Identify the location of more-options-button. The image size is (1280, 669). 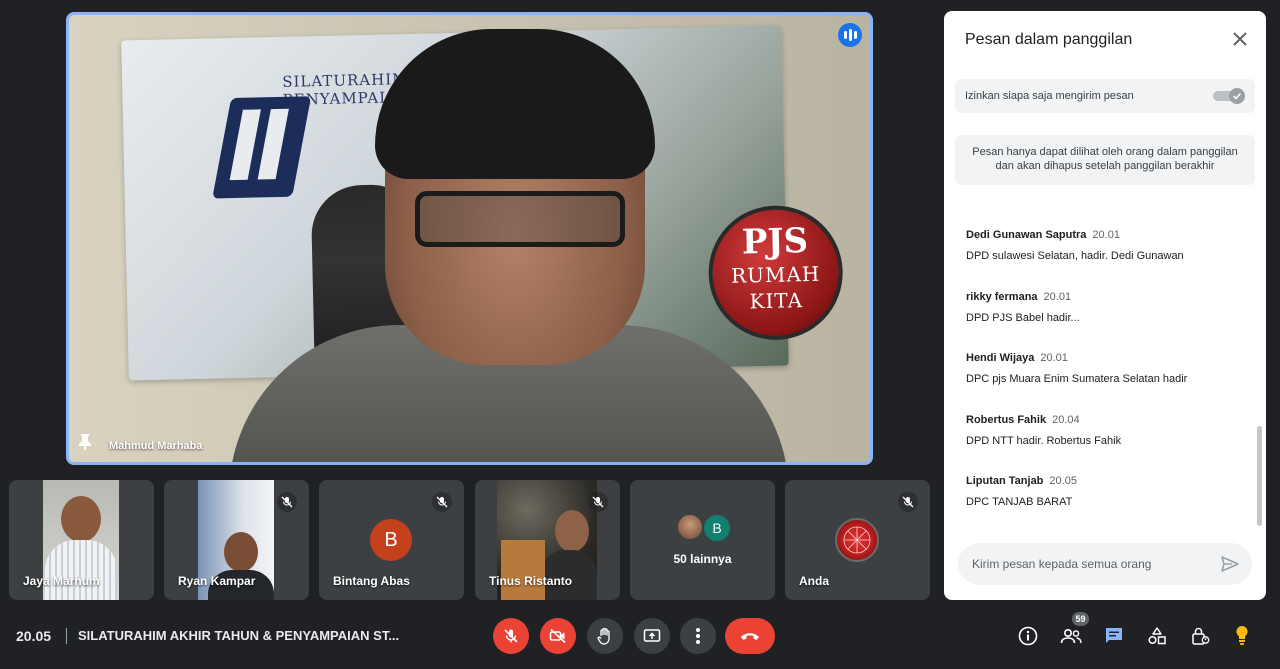
(698, 636).